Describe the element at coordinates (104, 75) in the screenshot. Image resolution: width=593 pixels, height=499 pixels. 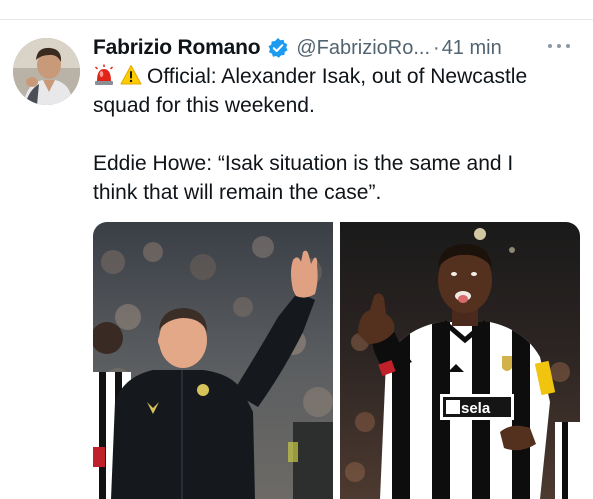
I see `rotating-light-emoji-icon` at that location.